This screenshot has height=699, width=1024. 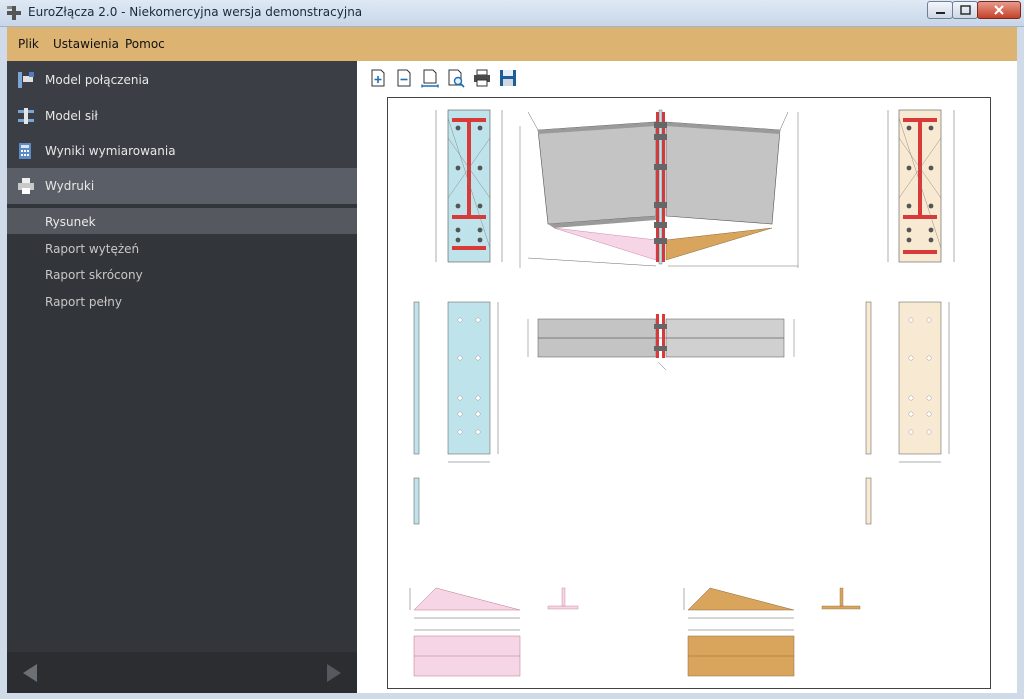 What do you see at coordinates (92, 249) in the screenshot?
I see `submenu-item-label: Raport wytężeń` at bounding box center [92, 249].